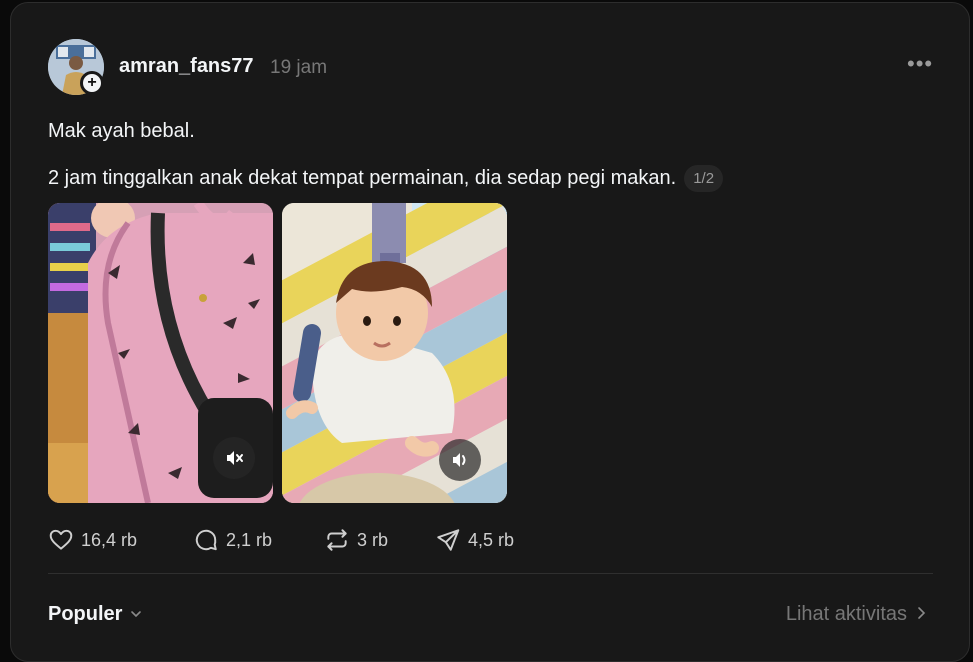 The image size is (973, 662). I want to click on mute-toggle-button, so click(234, 458).